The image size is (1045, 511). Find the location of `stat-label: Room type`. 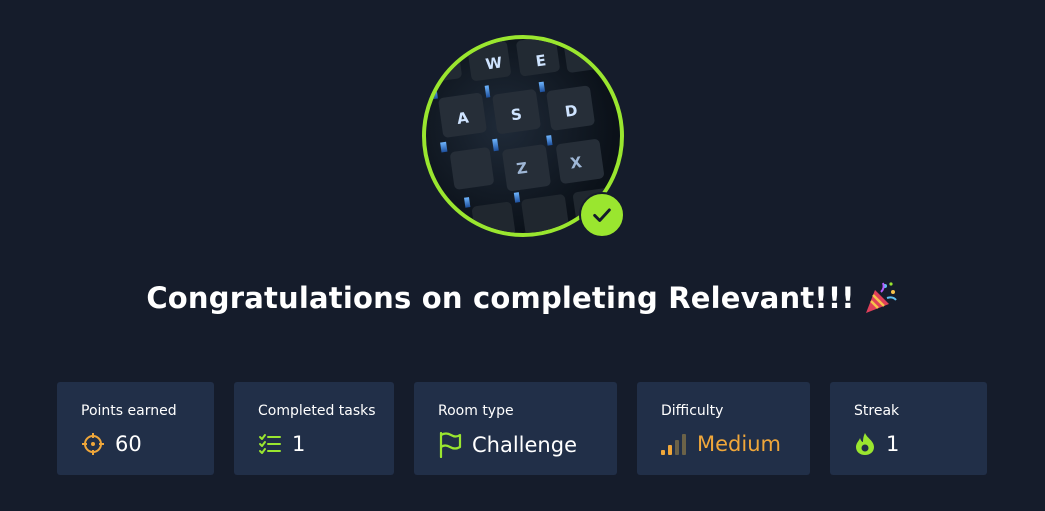

stat-label: Room type is located at coordinates (476, 411).